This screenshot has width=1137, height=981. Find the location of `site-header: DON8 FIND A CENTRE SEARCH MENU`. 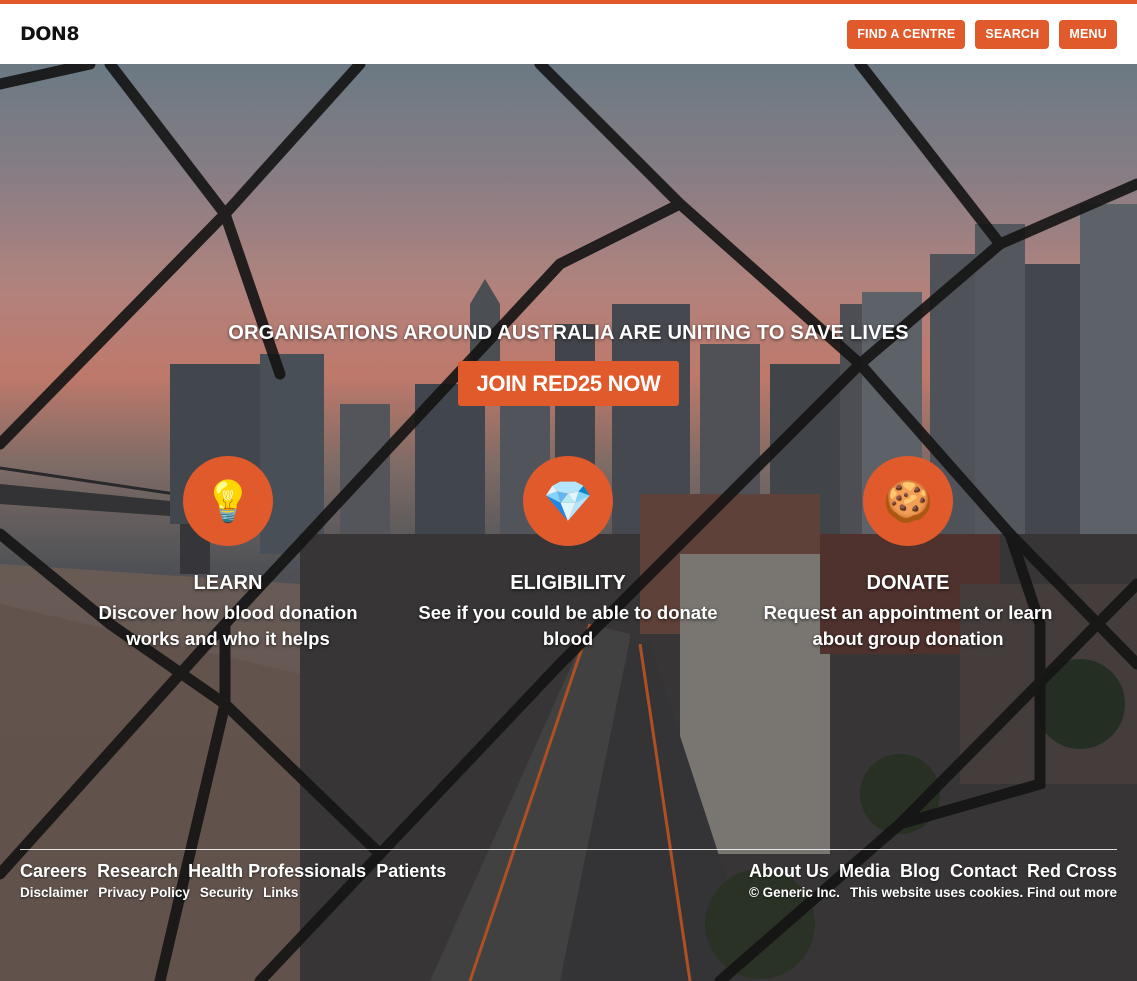

site-header: DON8 FIND A CENTRE SEARCH MENU is located at coordinates (568, 34).